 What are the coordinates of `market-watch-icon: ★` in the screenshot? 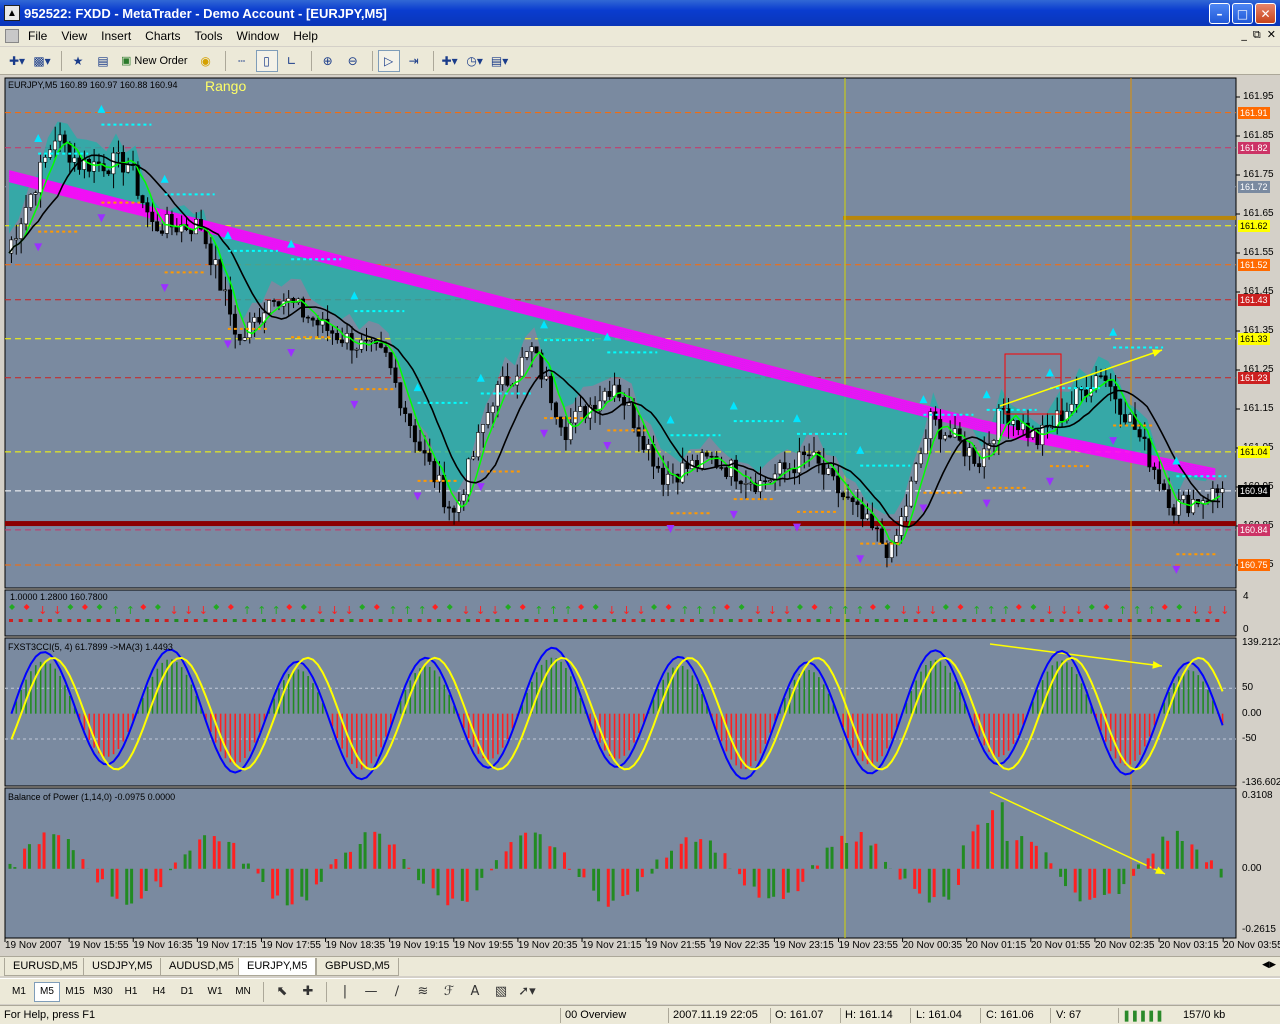 It's located at (78, 61).